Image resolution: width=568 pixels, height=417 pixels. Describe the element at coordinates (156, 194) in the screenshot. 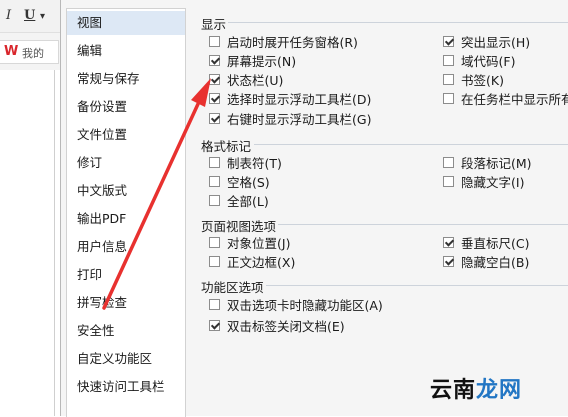

I see `annotation-arrow-icon` at that location.